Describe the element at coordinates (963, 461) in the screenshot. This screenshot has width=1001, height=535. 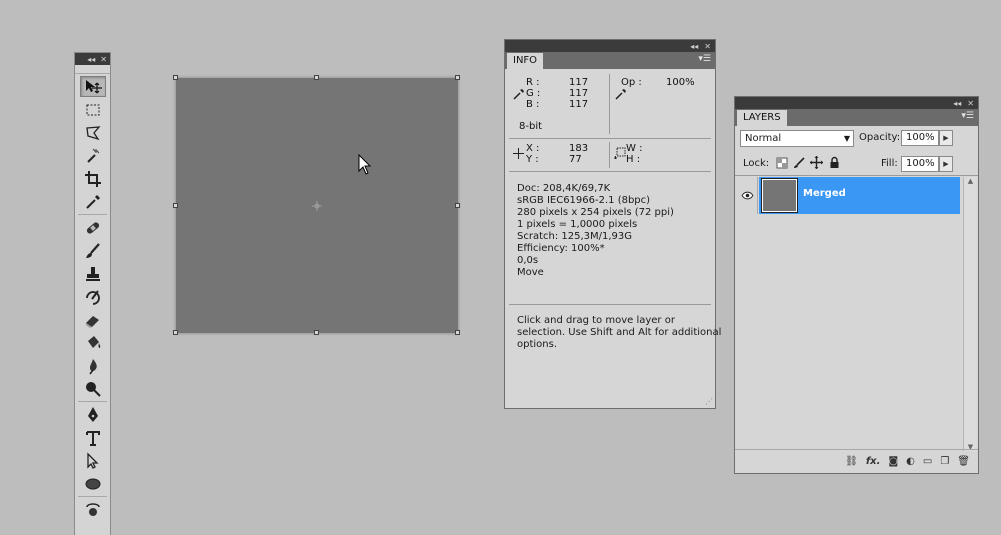
I see `trash-icon: 🗑` at that location.